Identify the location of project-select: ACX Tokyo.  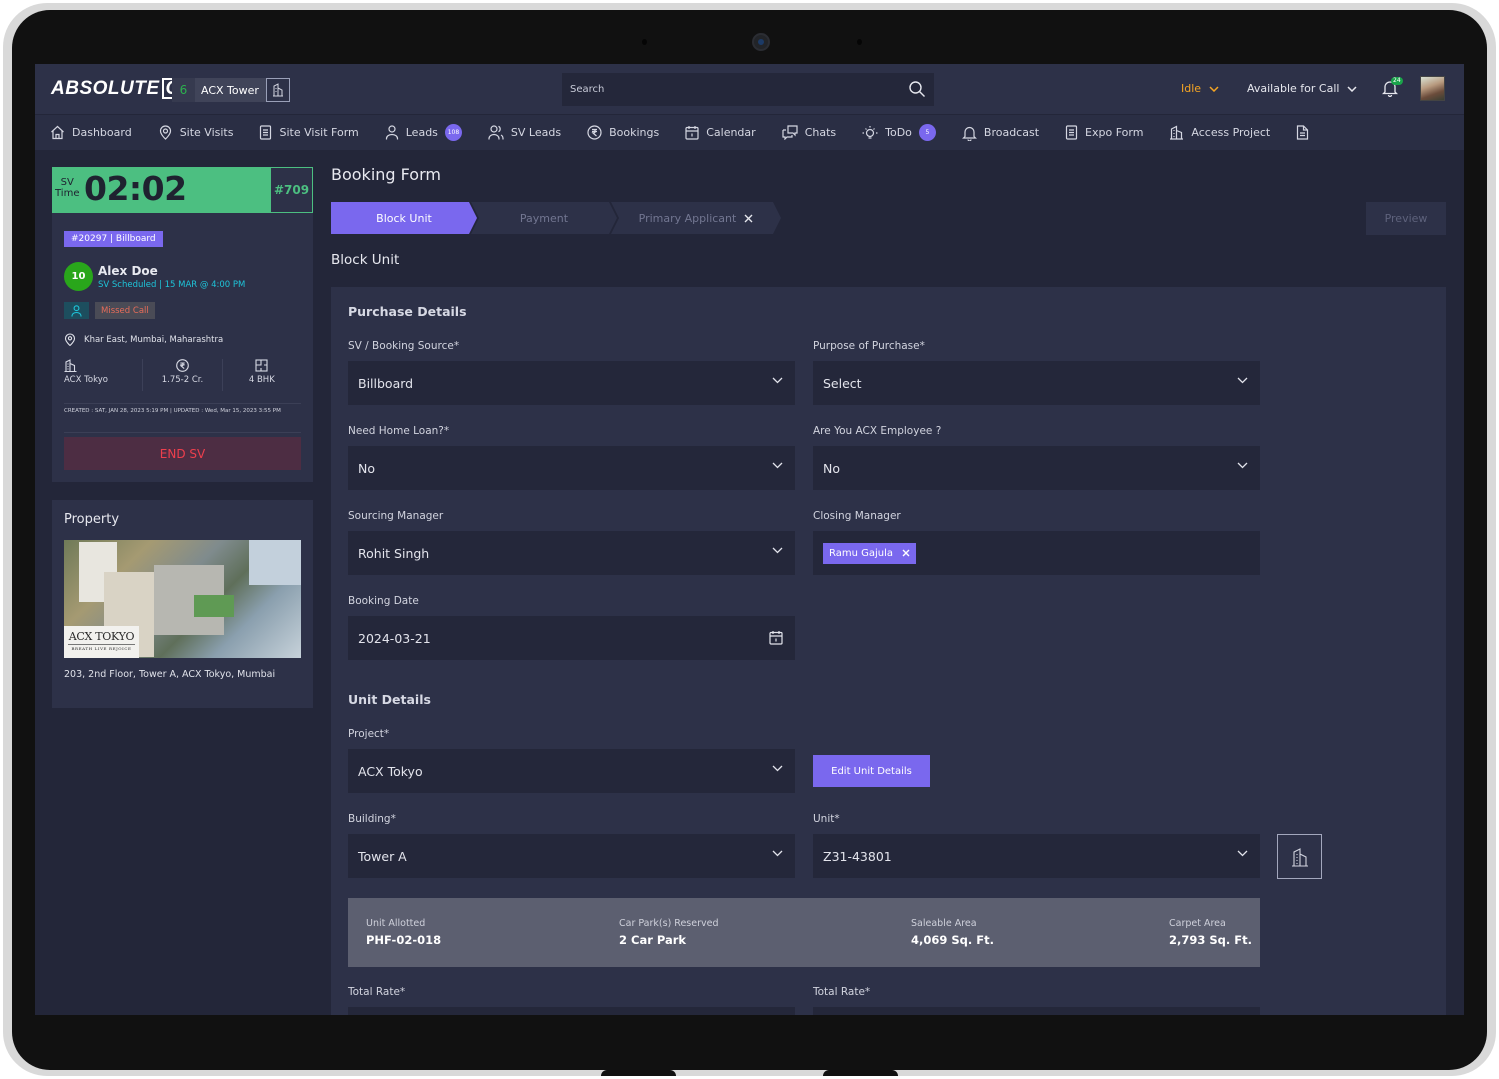
(571, 771).